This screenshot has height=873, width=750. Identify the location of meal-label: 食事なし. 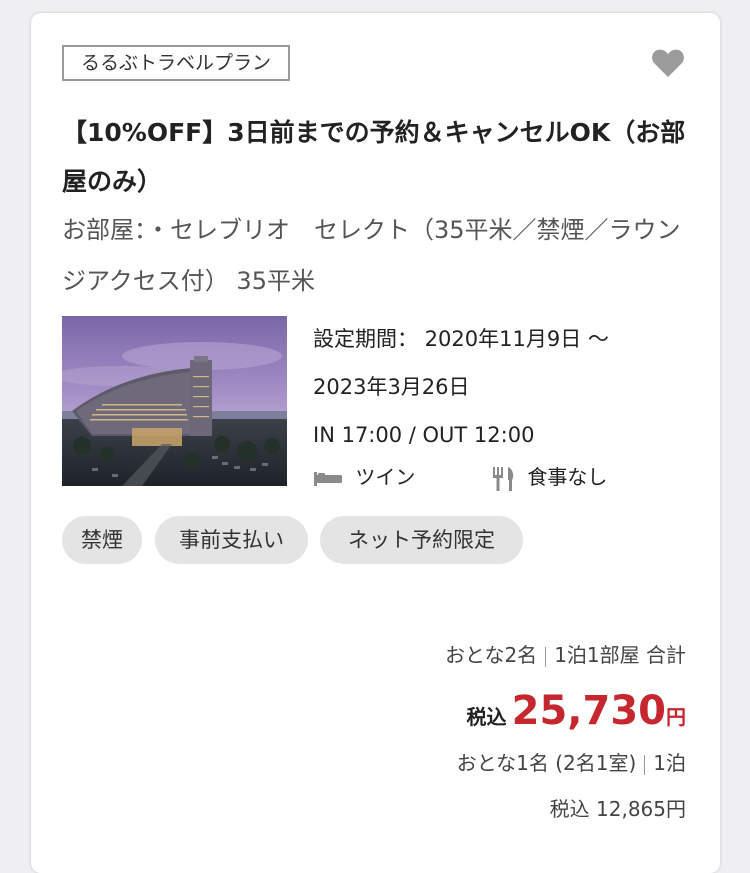
(567, 477).